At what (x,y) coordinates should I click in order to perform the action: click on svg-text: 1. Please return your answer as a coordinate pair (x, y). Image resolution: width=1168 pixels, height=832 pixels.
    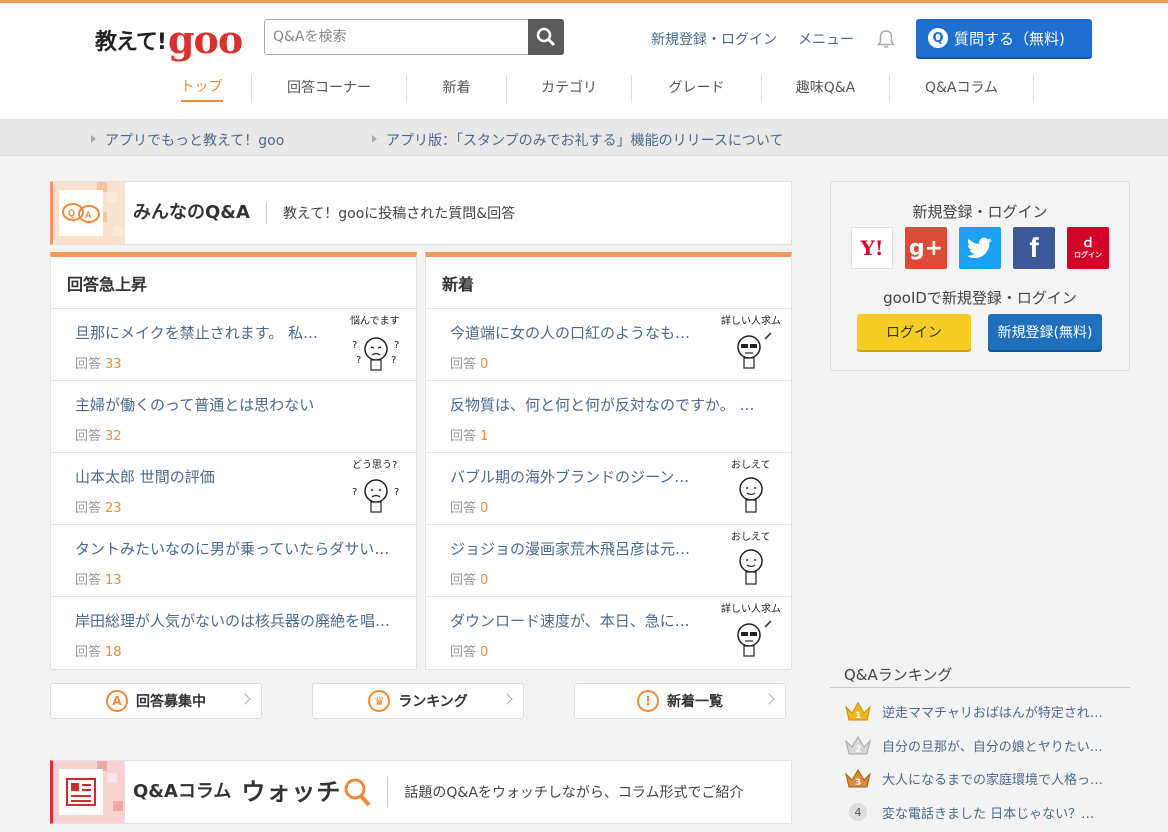
    Looking at the image, I should click on (858, 716).